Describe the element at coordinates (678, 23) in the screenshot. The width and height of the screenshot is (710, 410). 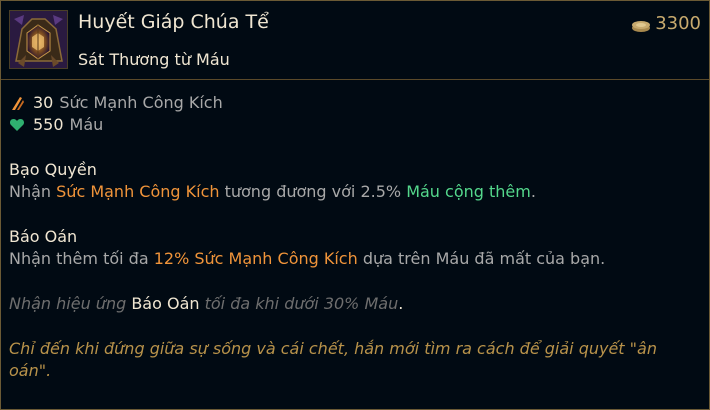
I see `cost-value: 3300` at that location.